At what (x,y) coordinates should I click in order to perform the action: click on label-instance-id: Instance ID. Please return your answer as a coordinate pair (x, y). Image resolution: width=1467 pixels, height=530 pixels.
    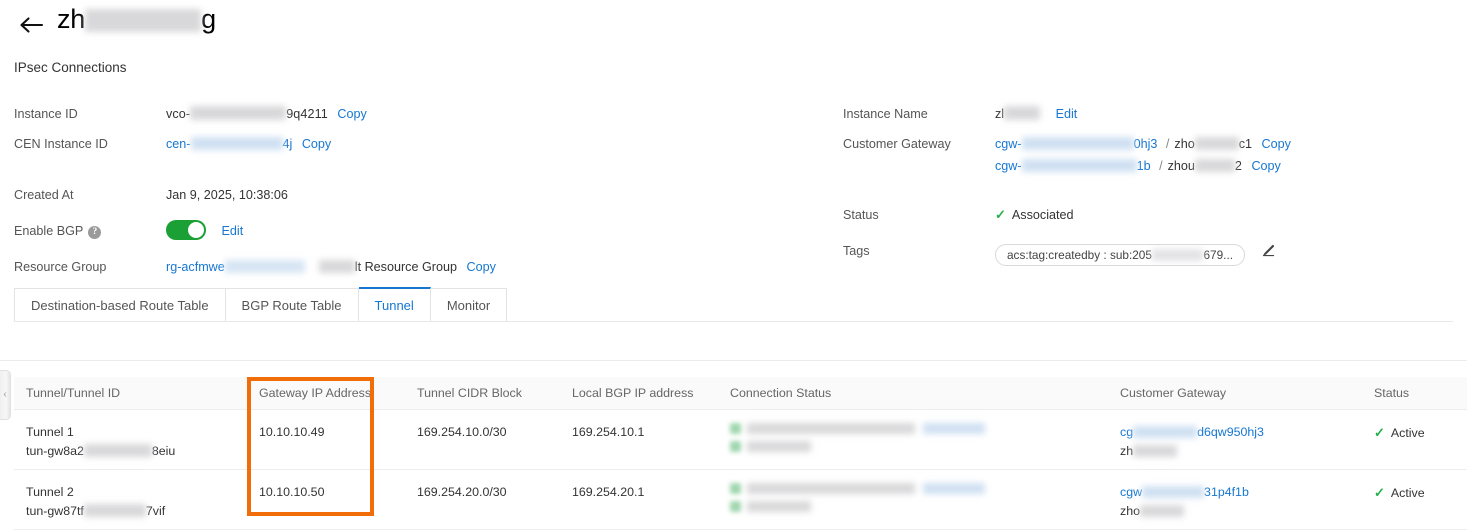
    Looking at the image, I should click on (46, 114).